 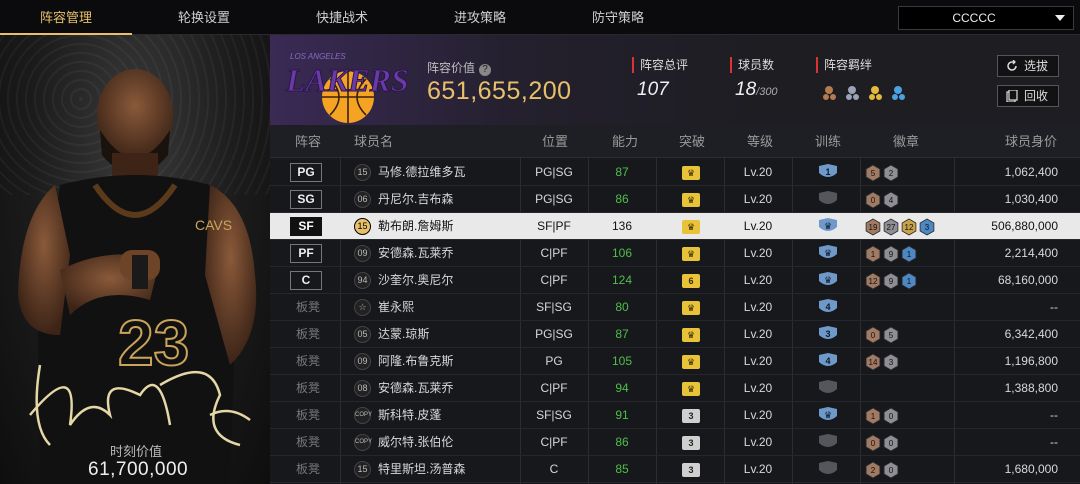 What do you see at coordinates (675, 280) in the screenshot?
I see `table-row: C 94 沙奎尔.奥尼尔 C|PF 124 6 Lv.20 ♛ 12 9 1 68,160,000` at bounding box center [675, 280].